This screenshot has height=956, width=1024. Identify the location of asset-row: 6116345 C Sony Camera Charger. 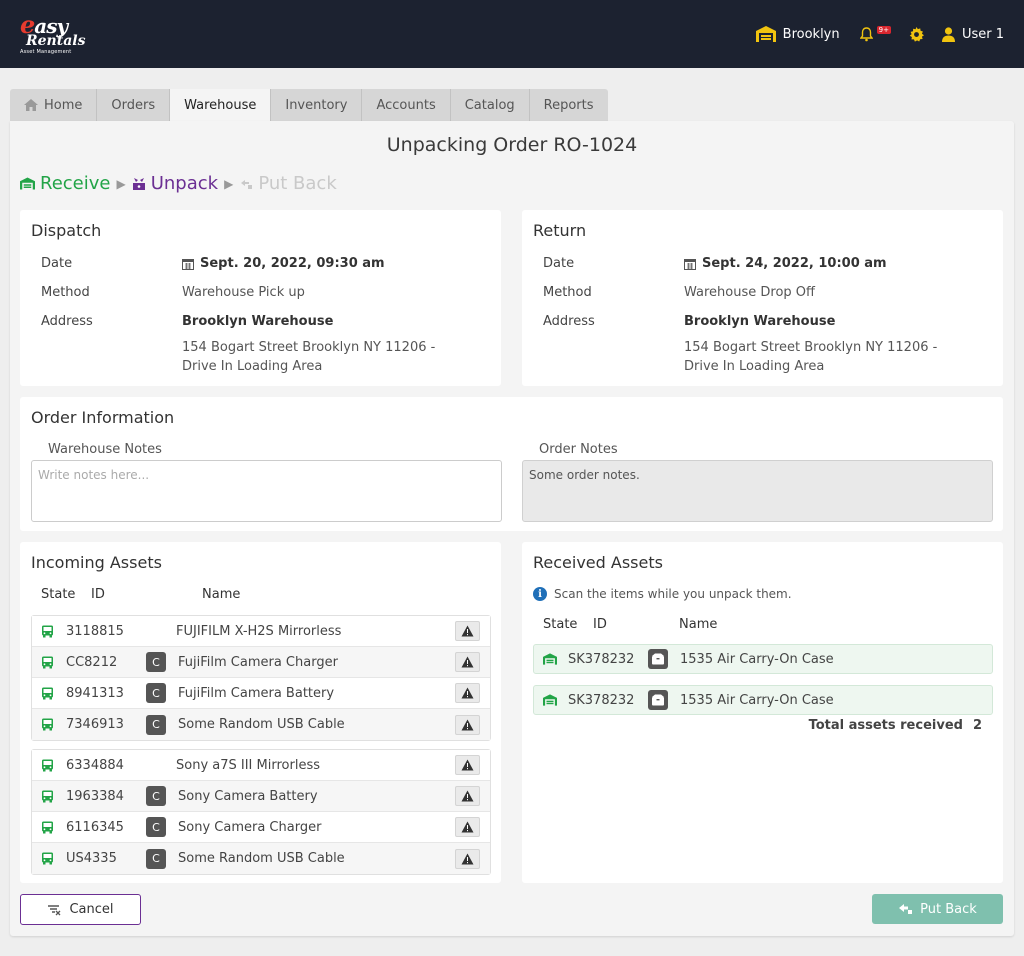
(261, 827).